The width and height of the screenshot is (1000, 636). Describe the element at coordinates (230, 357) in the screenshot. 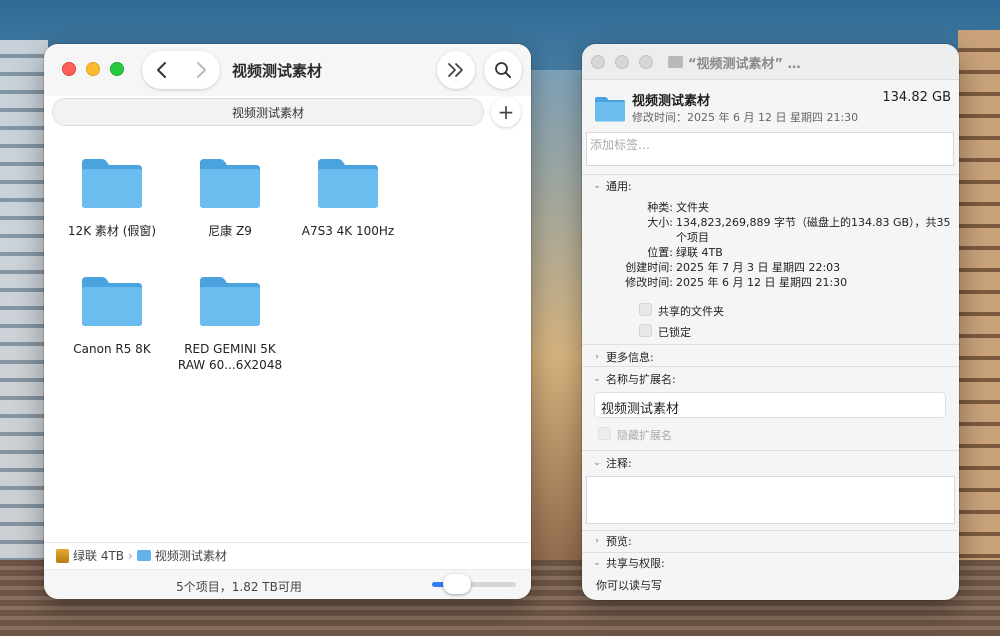

I see `folder-name: RED GEMINI 5K RAW 60...6X2048` at that location.